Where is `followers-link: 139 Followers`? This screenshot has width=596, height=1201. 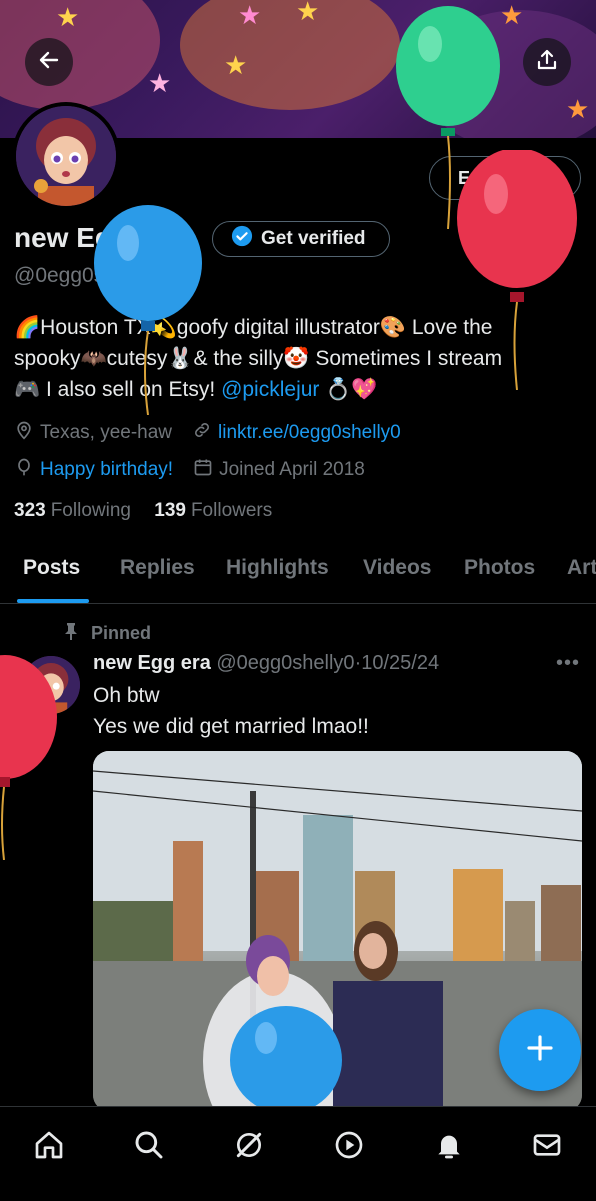
followers-link: 139 Followers is located at coordinates (213, 510).